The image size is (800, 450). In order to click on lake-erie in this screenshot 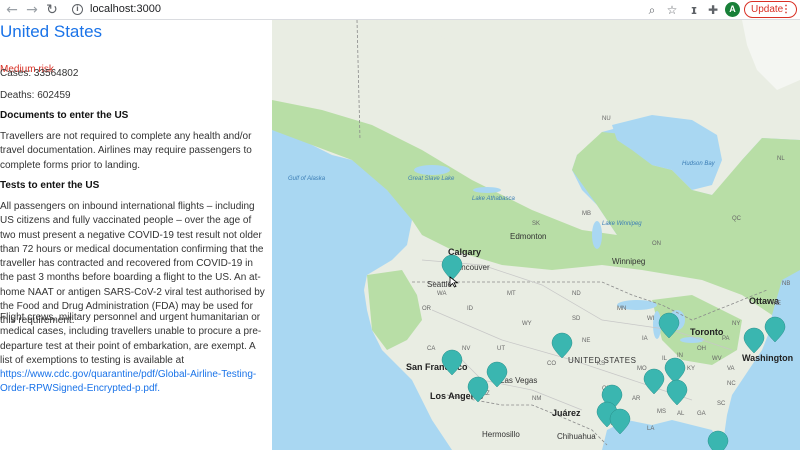, I will do `click(692, 340)`.